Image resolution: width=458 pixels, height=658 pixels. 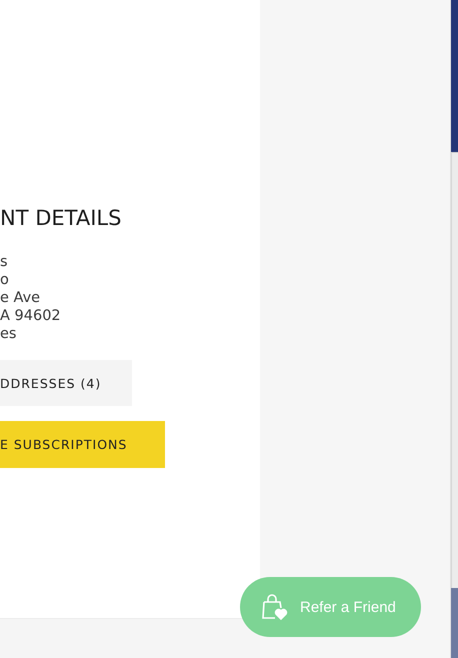 I want to click on shopping-bag-heart-icon, so click(x=274, y=607).